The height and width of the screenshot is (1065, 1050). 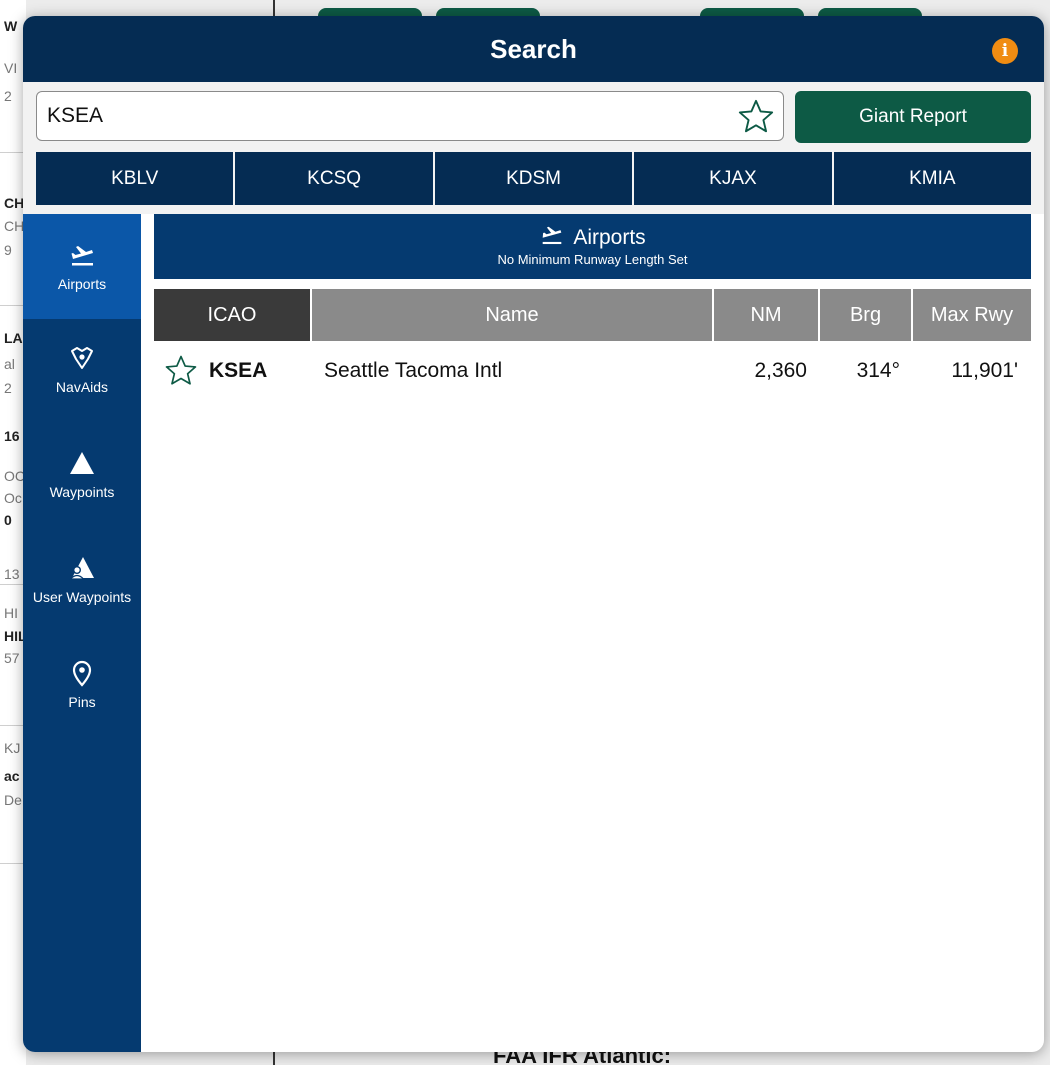 I want to click on background-list-text: 57, so click(x=12, y=658).